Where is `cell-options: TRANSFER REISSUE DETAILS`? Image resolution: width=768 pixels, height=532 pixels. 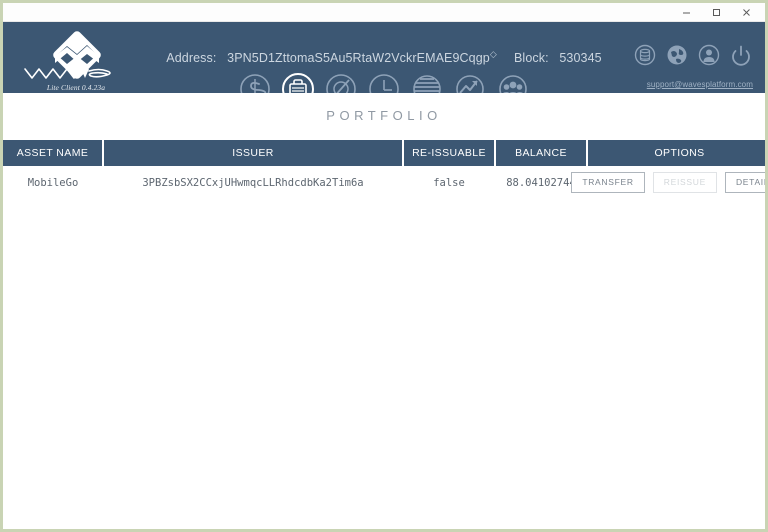
cell-options: TRANSFER REISSUE DETAILS is located at coordinates (668, 182).